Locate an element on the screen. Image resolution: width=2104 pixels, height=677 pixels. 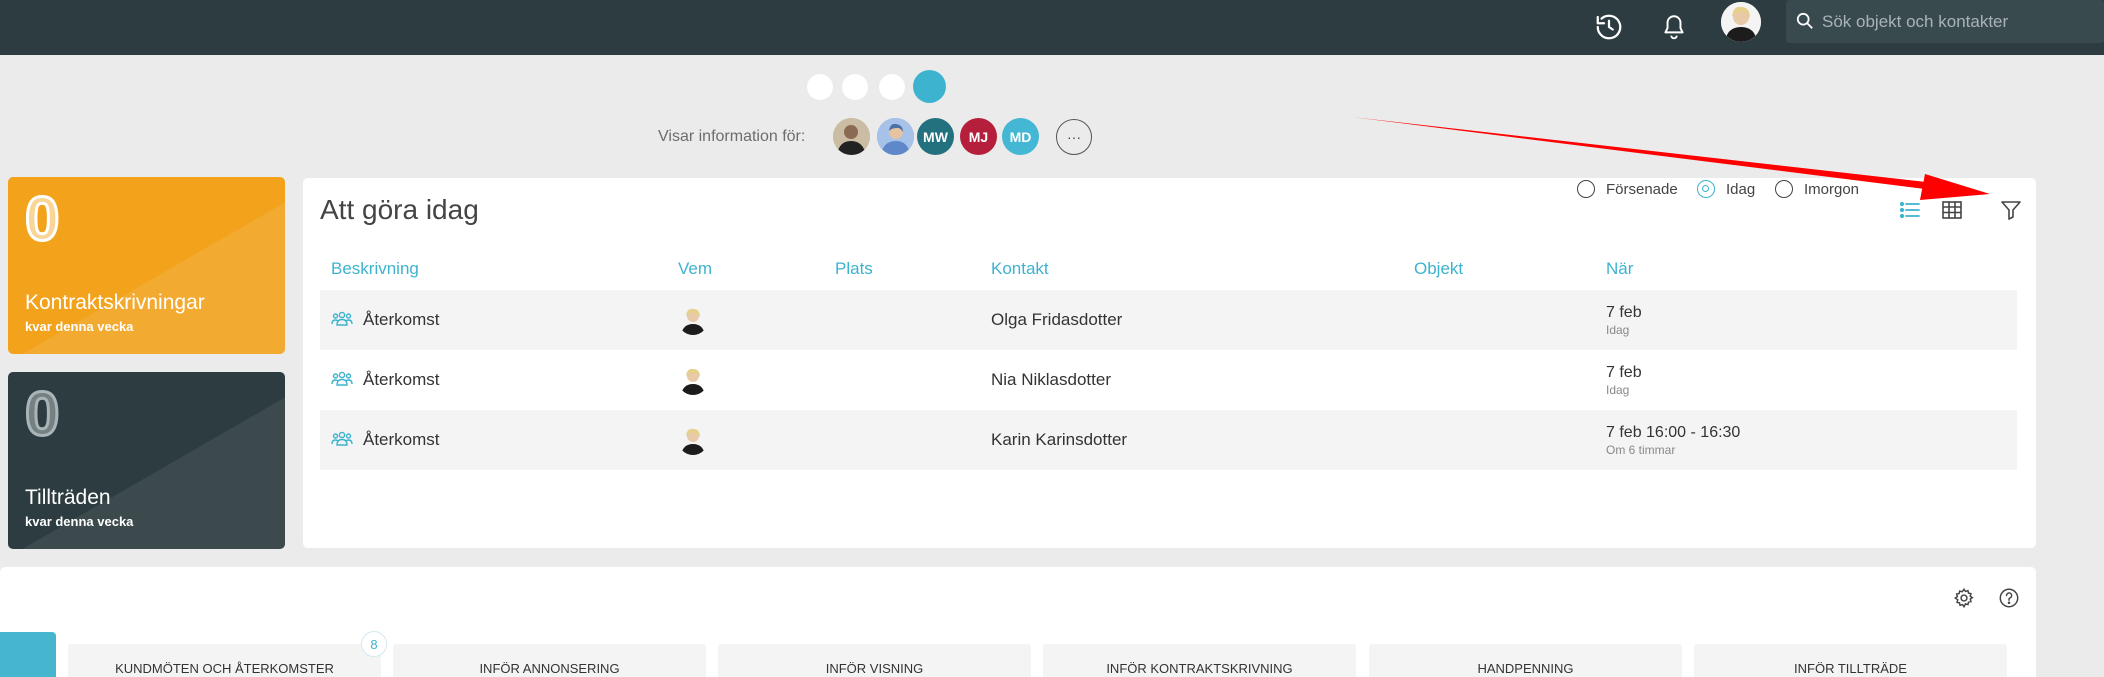
cell-contact: Karin Karinsdotter is located at coordinates (1191, 440).